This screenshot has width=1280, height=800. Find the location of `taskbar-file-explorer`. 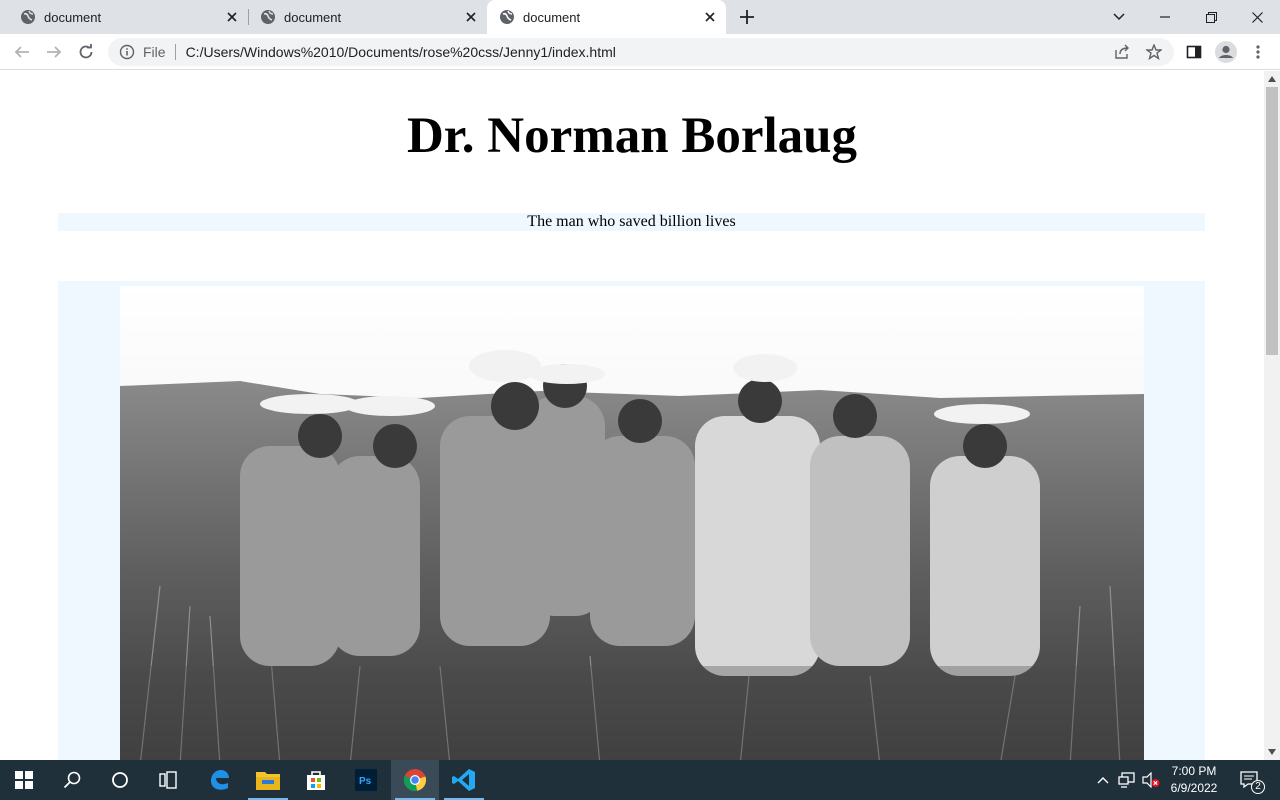

taskbar-file-explorer is located at coordinates (268, 780).